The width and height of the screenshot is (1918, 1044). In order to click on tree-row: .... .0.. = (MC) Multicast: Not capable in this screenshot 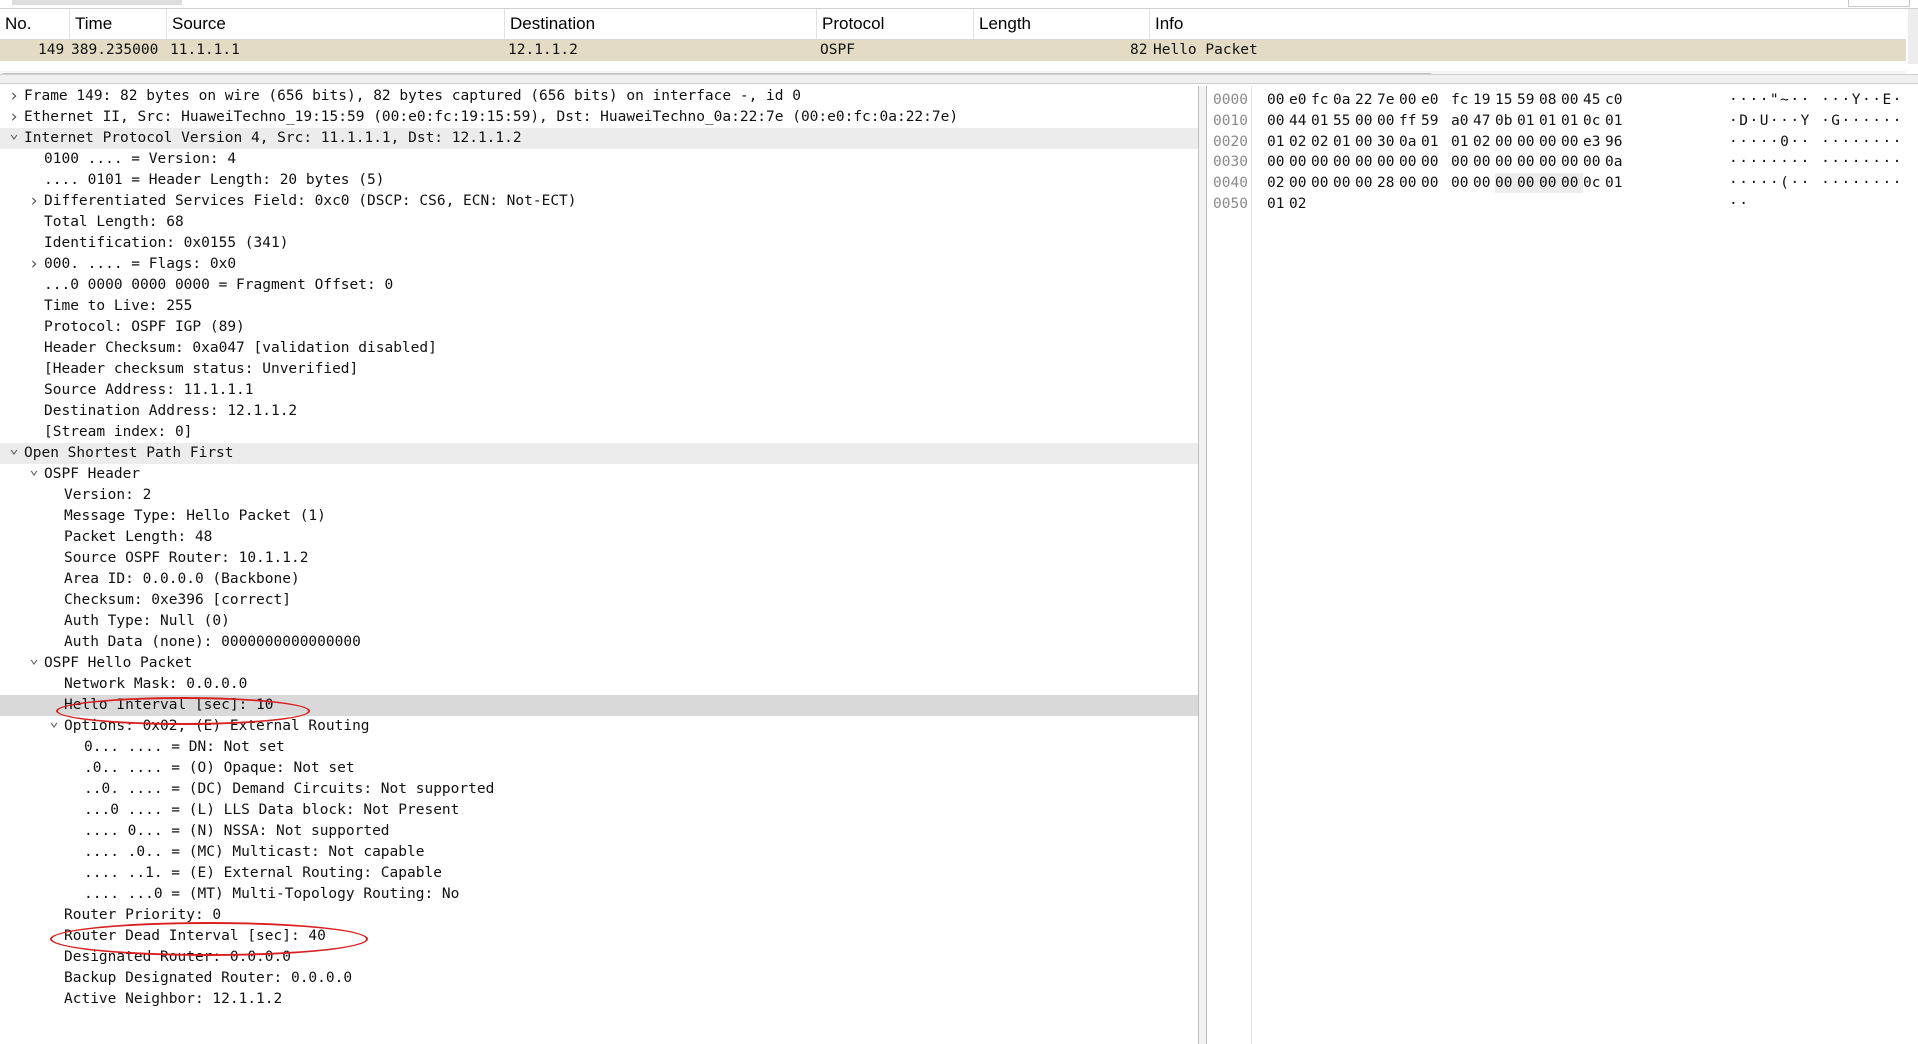, I will do `click(599, 852)`.